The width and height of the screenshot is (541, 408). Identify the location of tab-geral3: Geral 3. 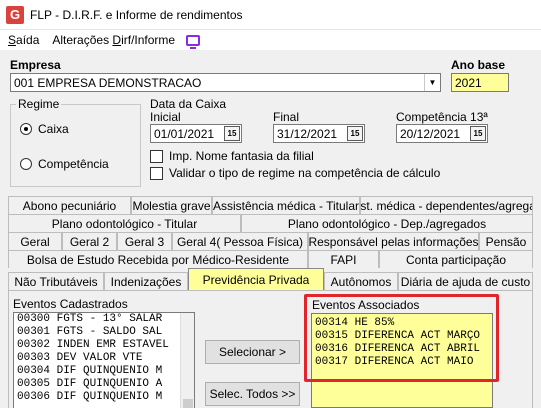
(144, 241).